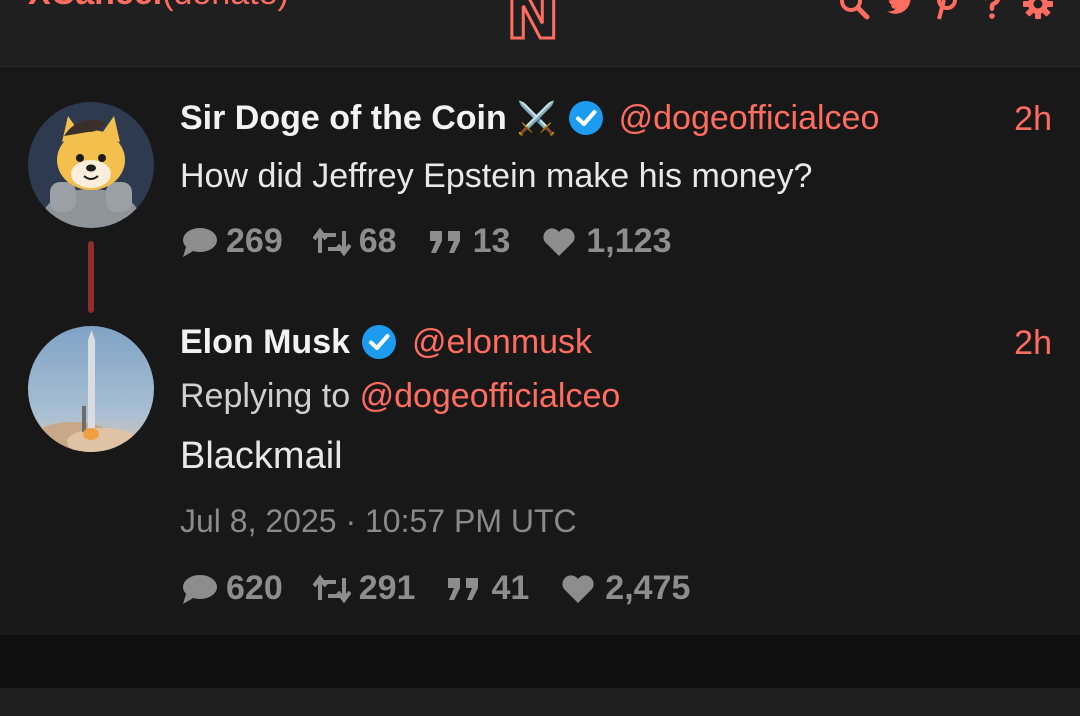  I want to click on tweet-header: Sir Doge of the Coin ⚔️ @dogeofficialceo, so click(529, 118).